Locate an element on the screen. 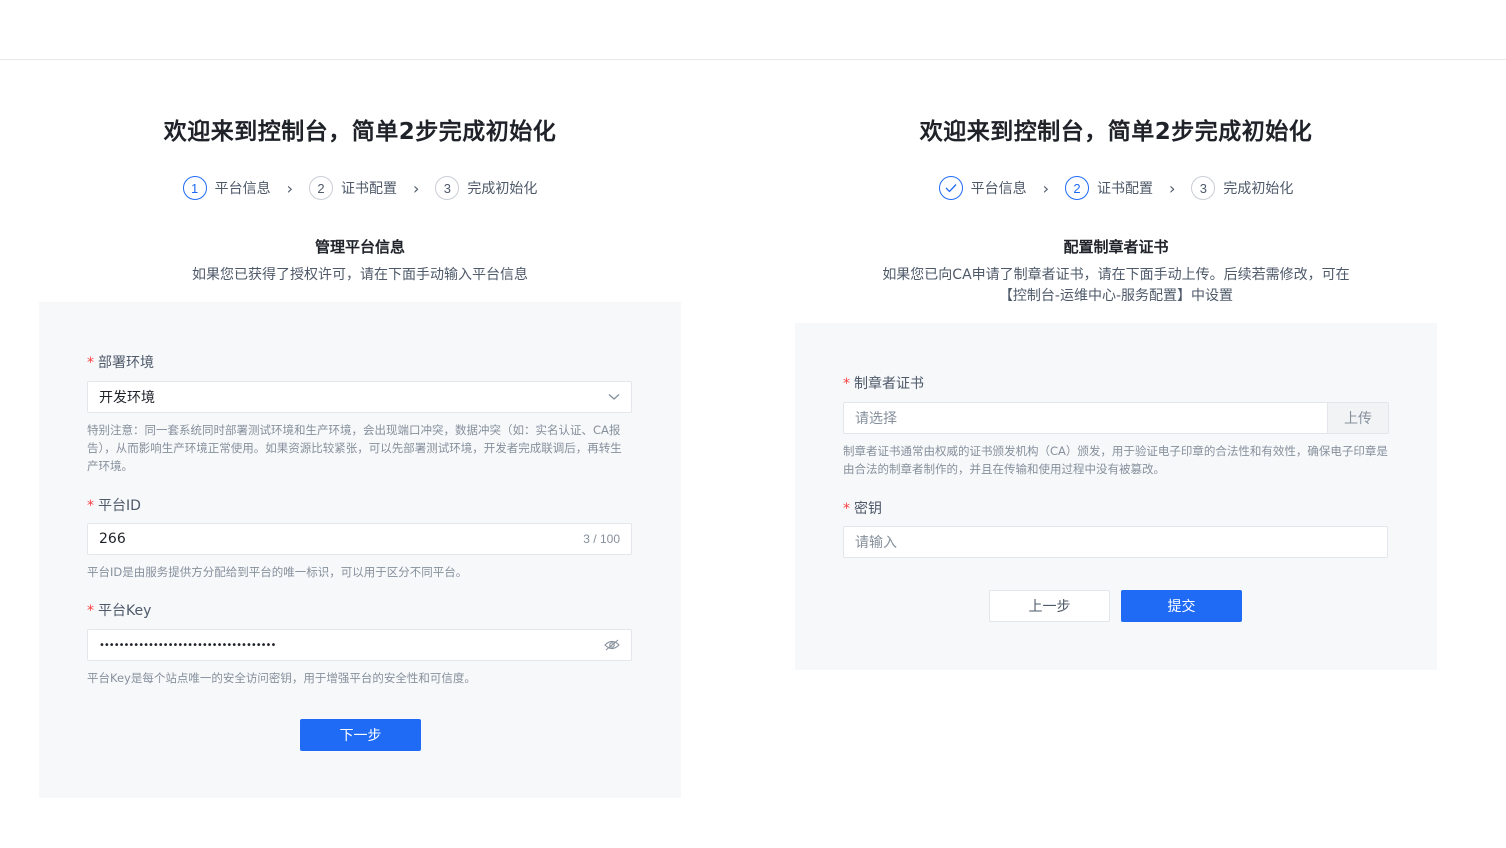 This screenshot has width=1506, height=848. next-step-button: 下一步 is located at coordinates (360, 735).